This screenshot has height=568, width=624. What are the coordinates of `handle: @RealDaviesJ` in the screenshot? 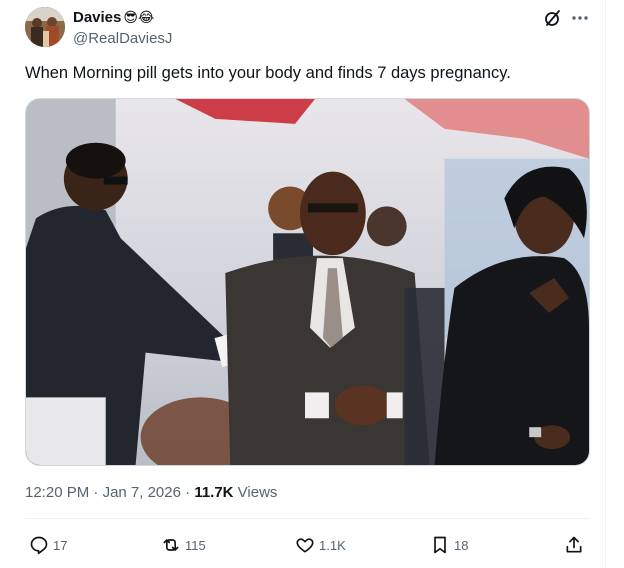 It's located at (122, 38).